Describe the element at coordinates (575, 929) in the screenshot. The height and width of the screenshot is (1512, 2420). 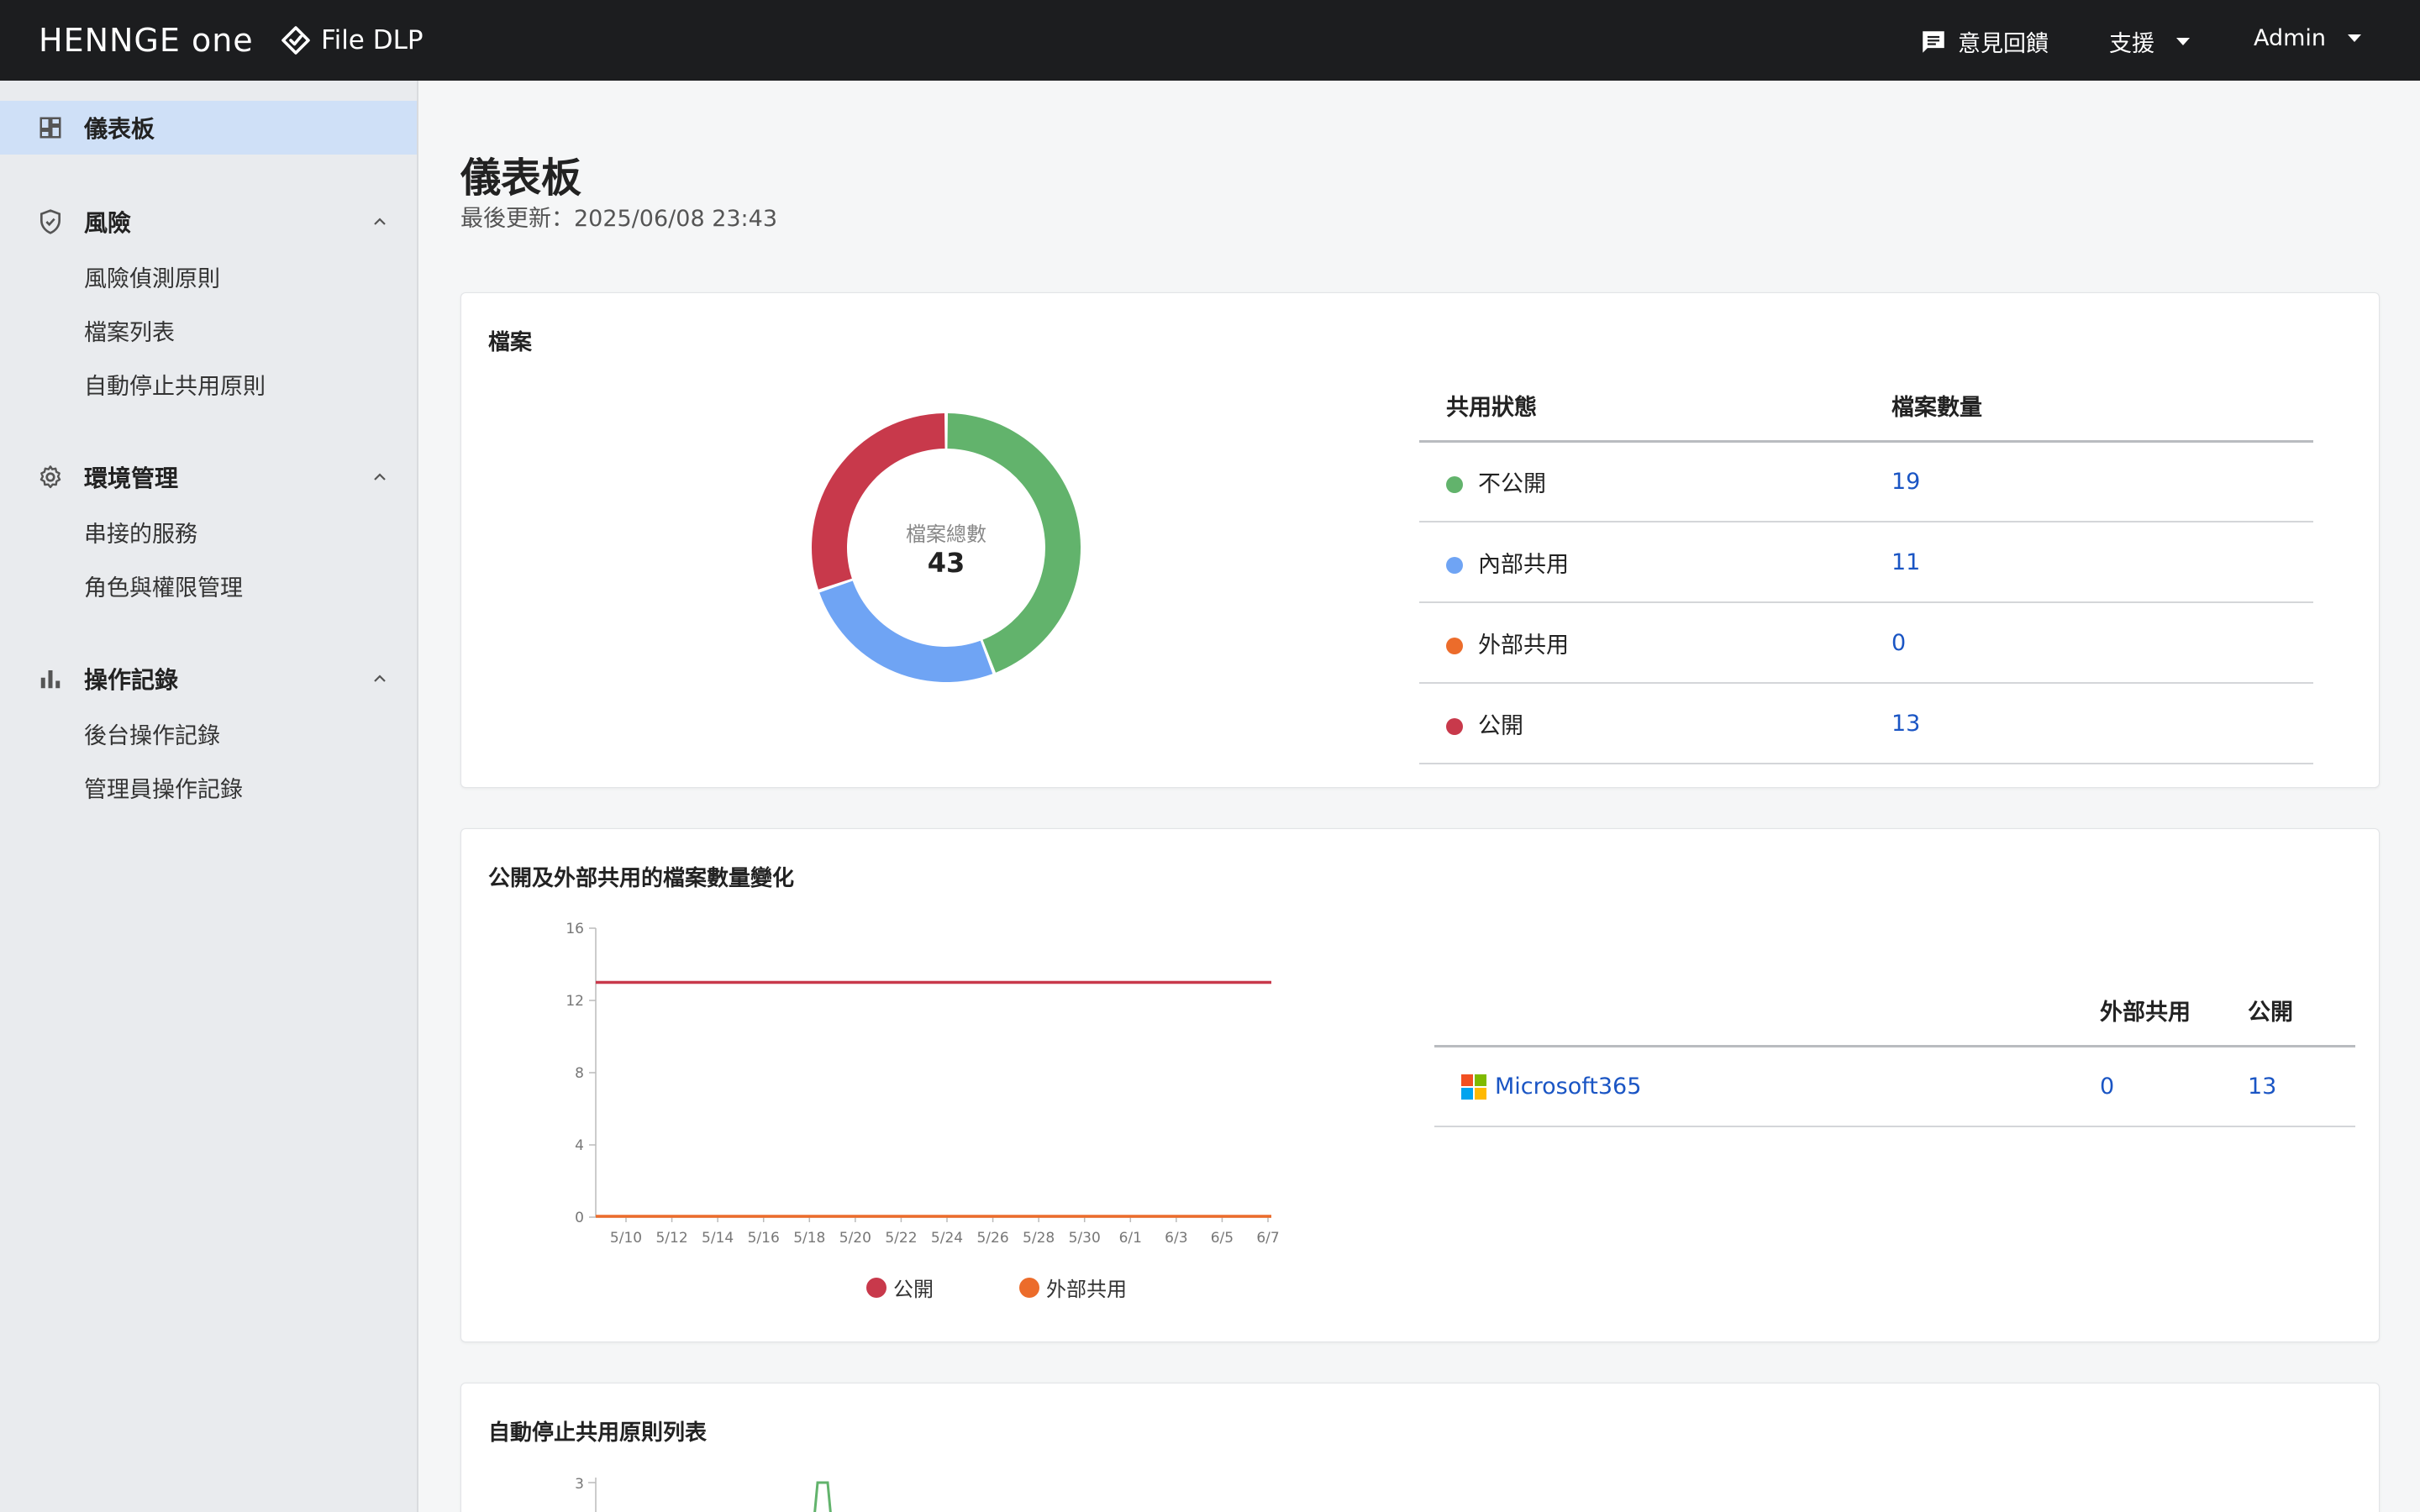
I see `y-tick-label: 16` at that location.